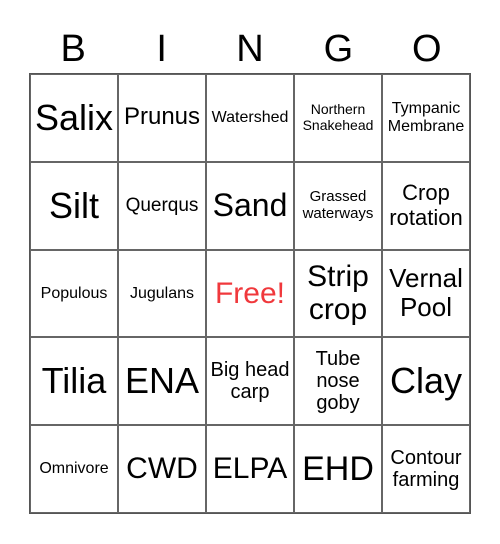 The height and width of the screenshot is (544, 500). I want to click on bingo-cell: Sand, so click(250, 205).